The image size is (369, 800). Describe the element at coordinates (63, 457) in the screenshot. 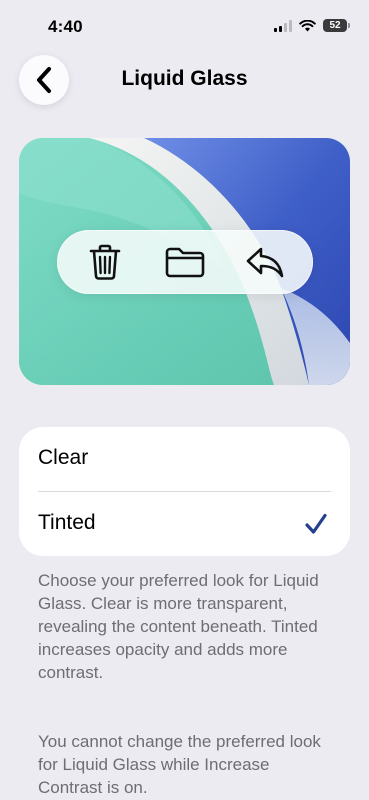

I see `option-clear-label: Clear` at that location.